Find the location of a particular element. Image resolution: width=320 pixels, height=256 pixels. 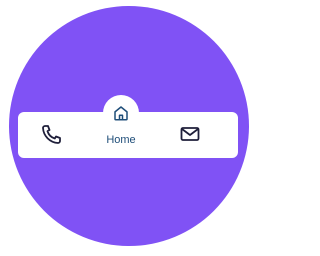

nav-item-mail is located at coordinates (190, 134).